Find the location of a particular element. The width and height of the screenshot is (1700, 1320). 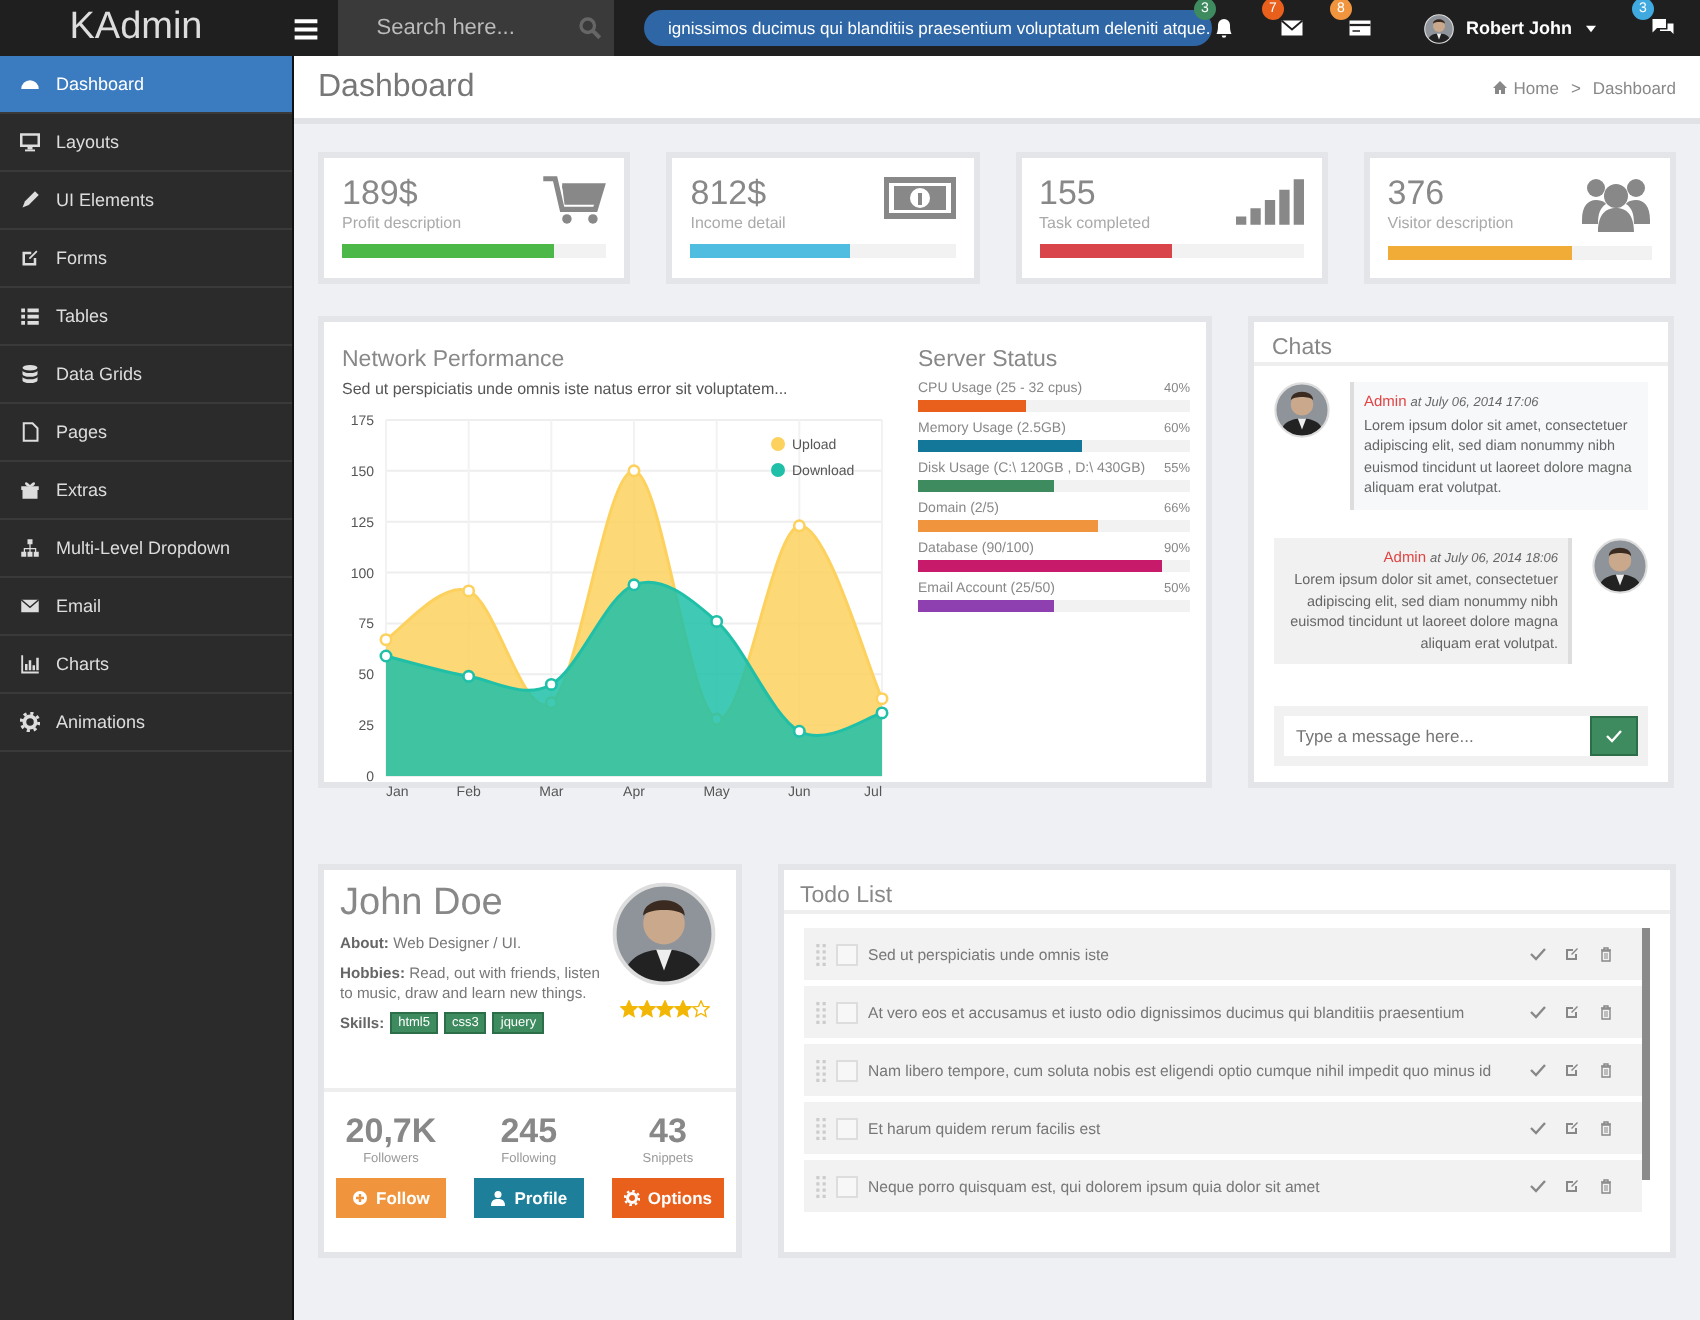

stat-label: Profit description is located at coordinates (402, 223).